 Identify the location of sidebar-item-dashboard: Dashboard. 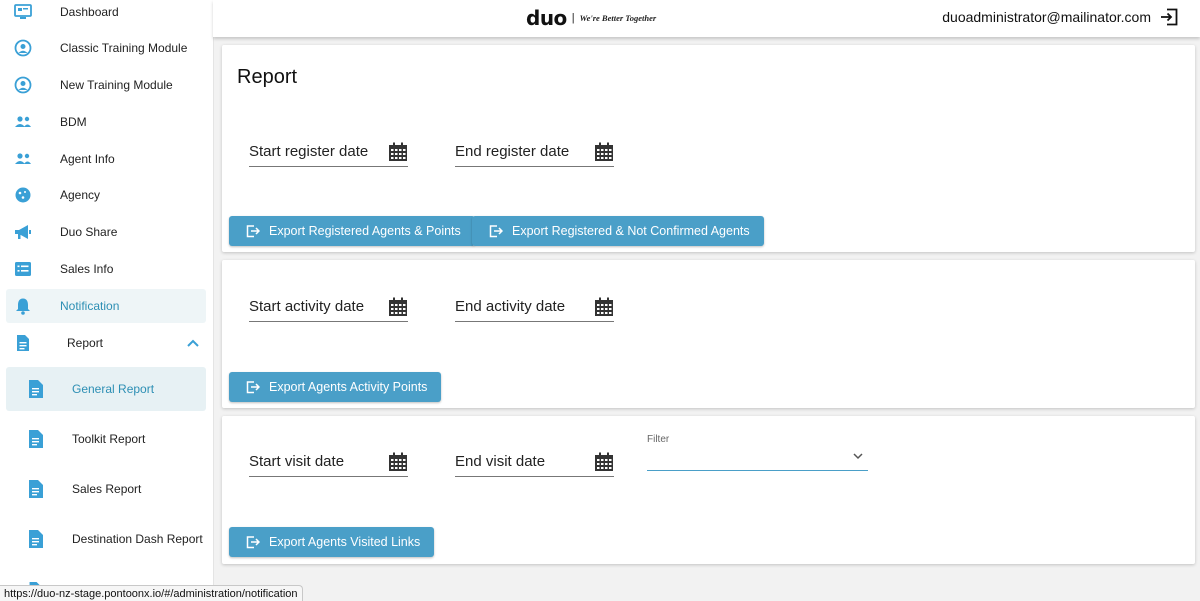
(106, 14).